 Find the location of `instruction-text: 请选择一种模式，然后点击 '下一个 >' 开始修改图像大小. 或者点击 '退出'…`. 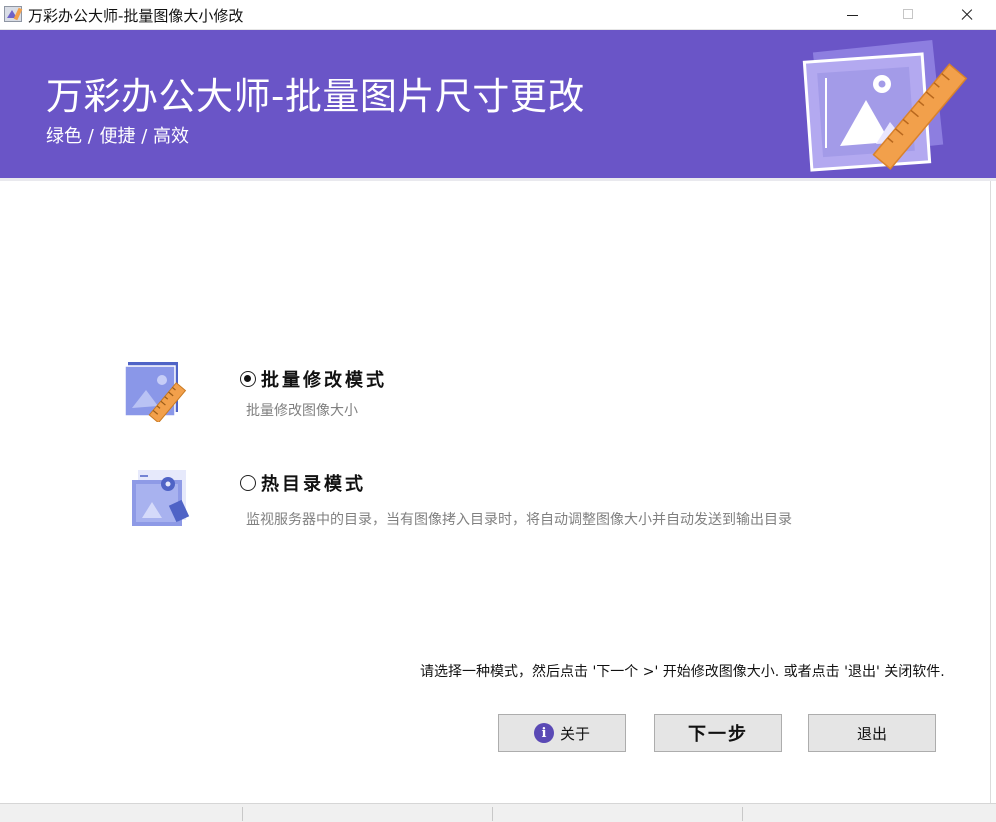

instruction-text: 请选择一种模式，然后点击 '下一个 >' 开始修改图像大小. 或者点击 '退出'… is located at coordinates (682, 672).